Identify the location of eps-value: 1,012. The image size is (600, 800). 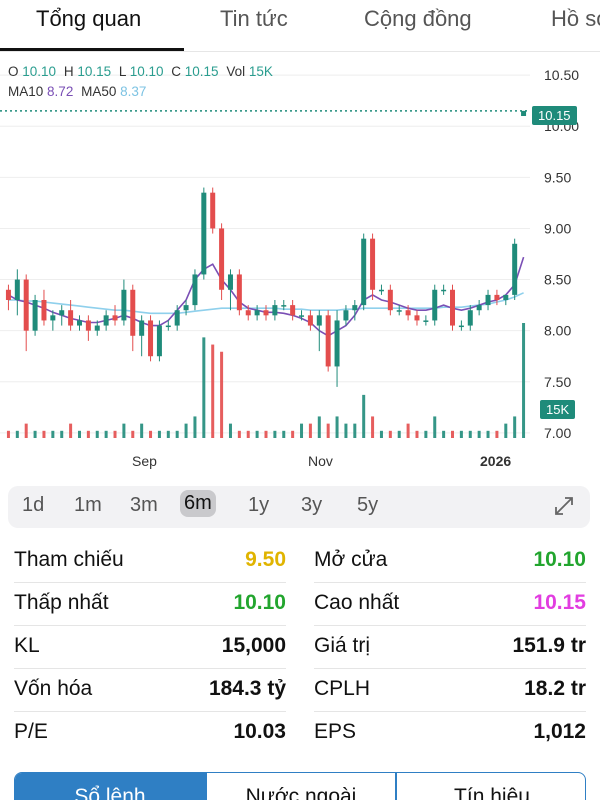
(559, 731).